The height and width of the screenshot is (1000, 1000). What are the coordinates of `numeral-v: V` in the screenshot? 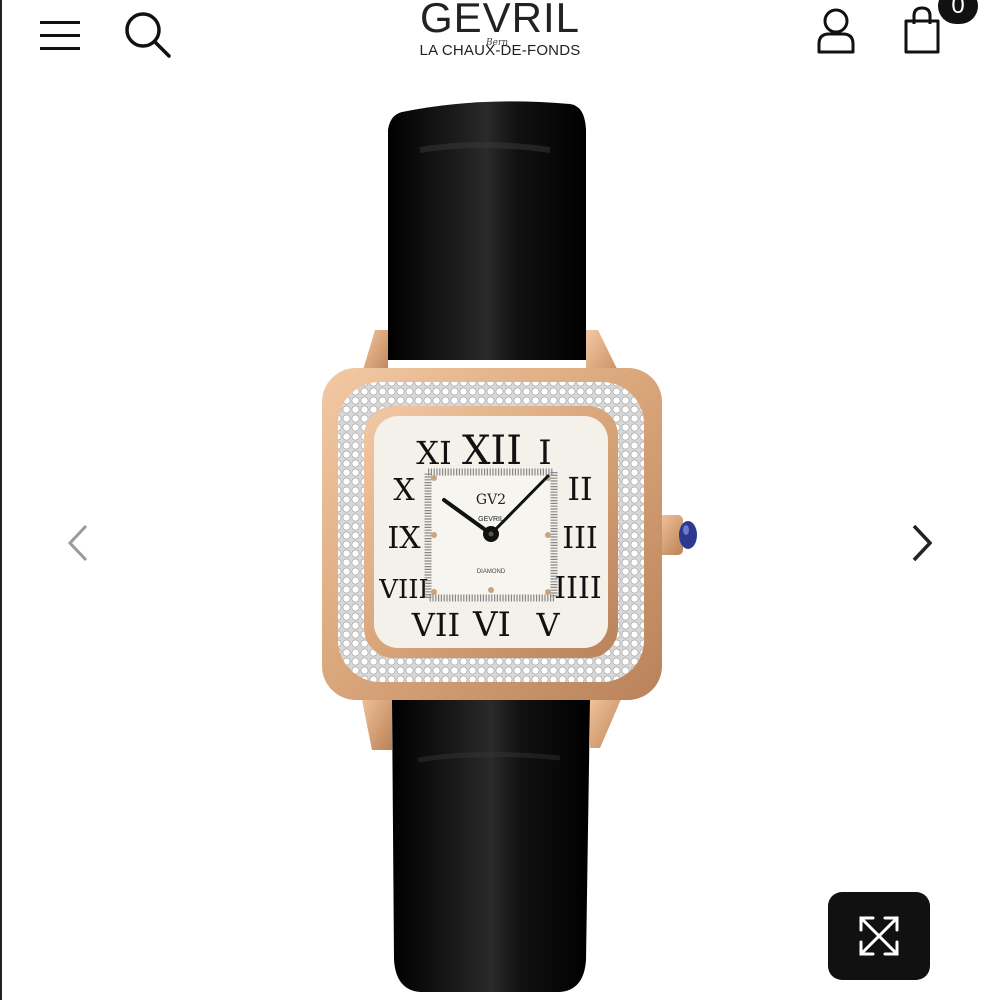 It's located at (547, 625).